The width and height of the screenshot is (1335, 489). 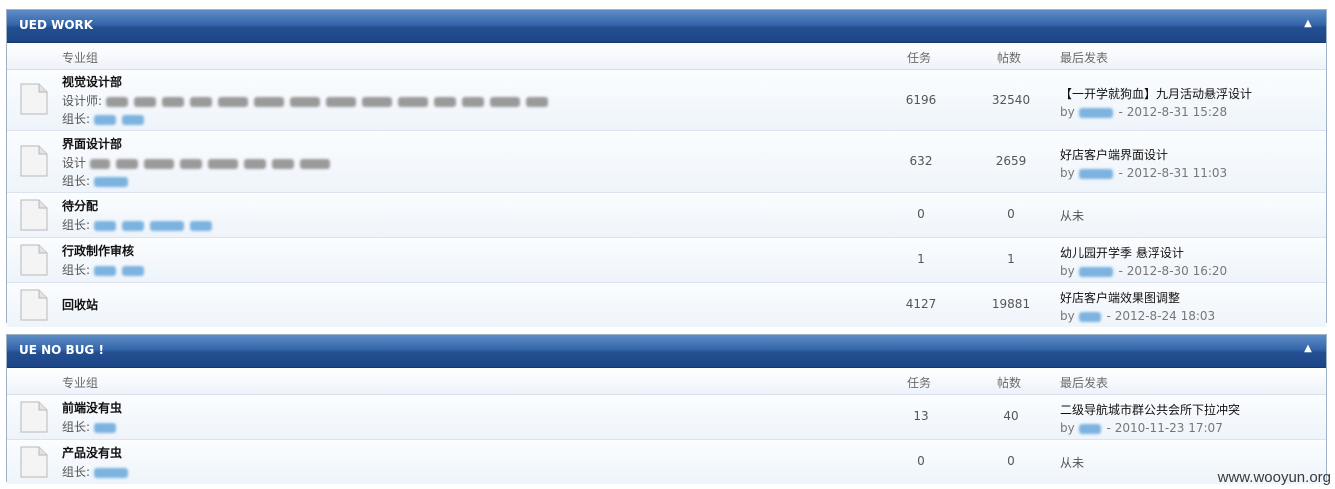 I want to click on last-post-title-link: 好店客户端界面设计, so click(x=1143, y=154).